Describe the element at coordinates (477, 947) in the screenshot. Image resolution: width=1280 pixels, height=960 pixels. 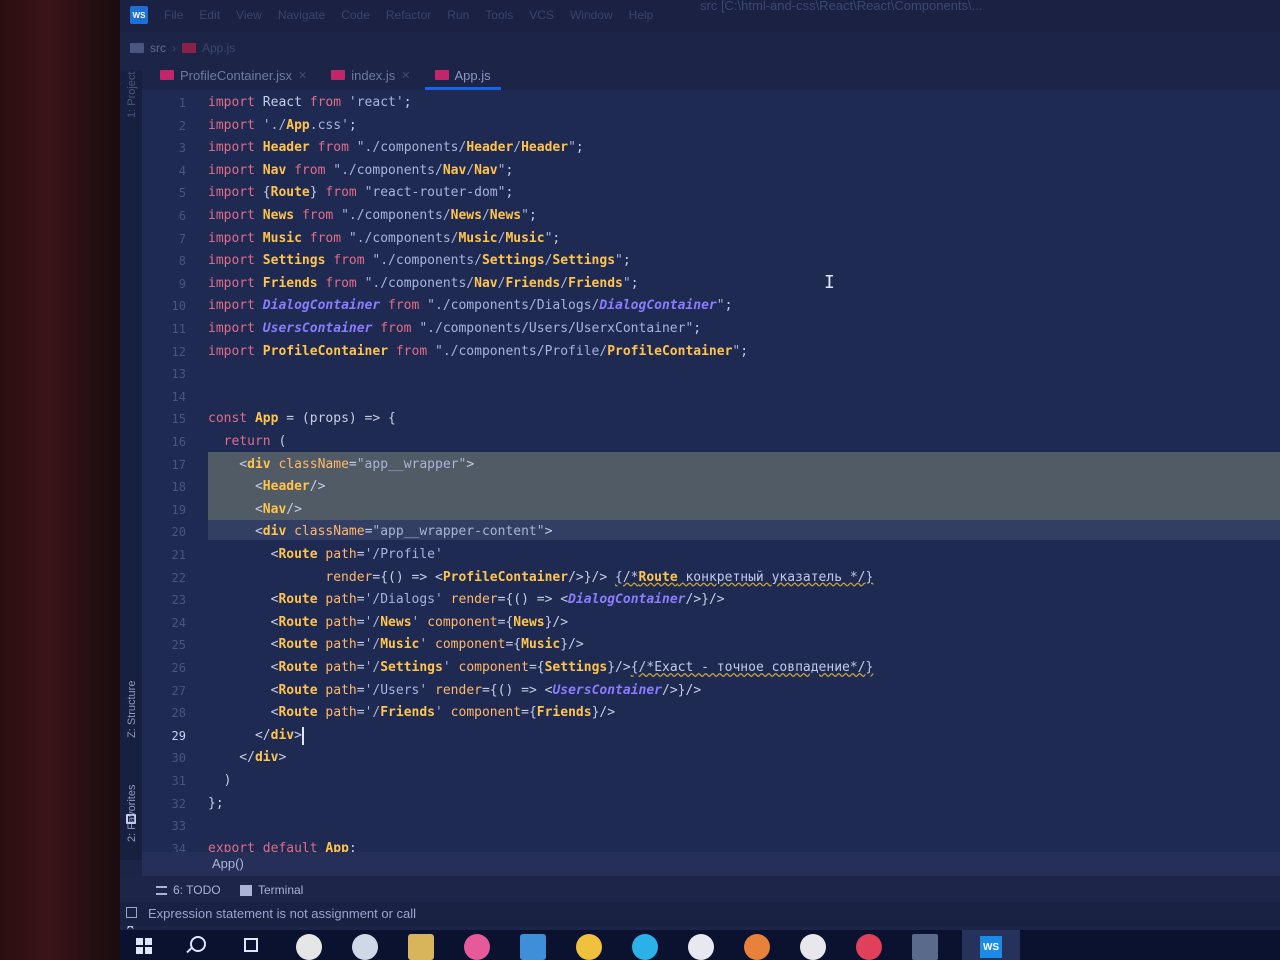
I see `media-icon` at that location.